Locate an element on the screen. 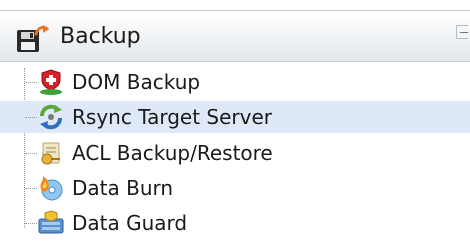 The width and height of the screenshot is (470, 242). data-burn-icon is located at coordinates (51, 188).